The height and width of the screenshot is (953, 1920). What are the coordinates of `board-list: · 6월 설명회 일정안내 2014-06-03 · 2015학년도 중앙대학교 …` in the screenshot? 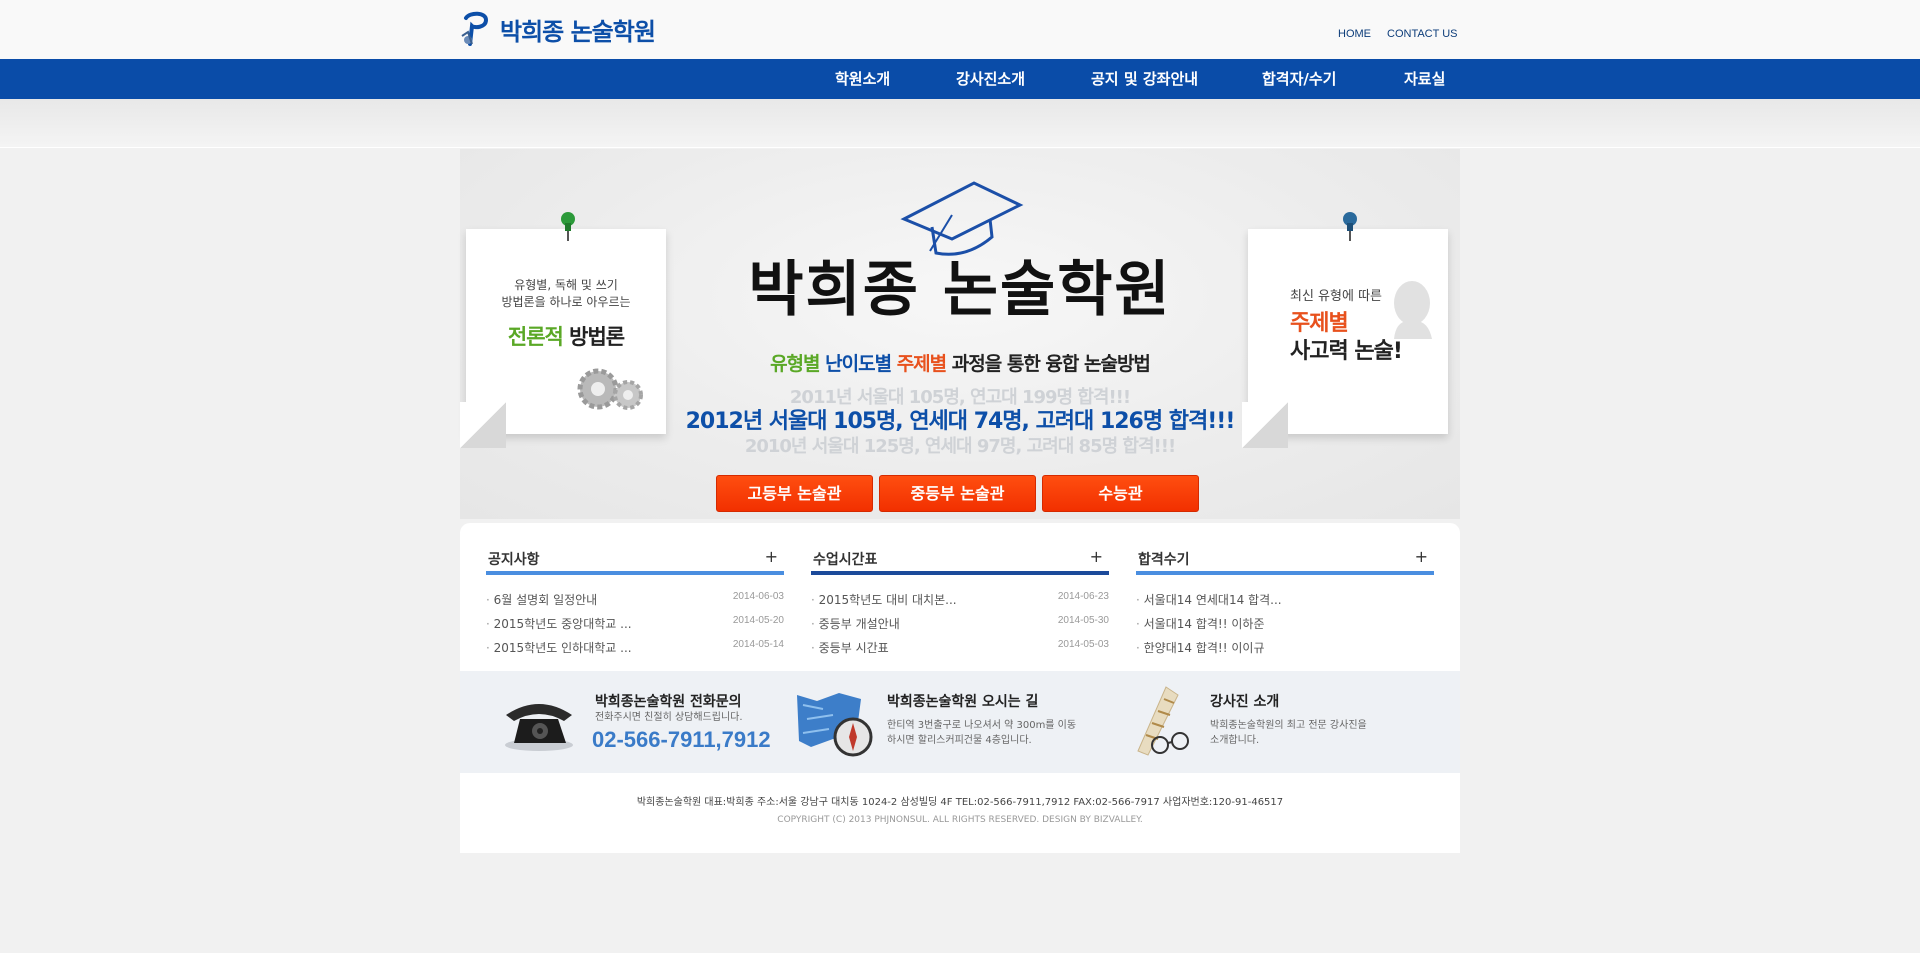 It's located at (635, 627).